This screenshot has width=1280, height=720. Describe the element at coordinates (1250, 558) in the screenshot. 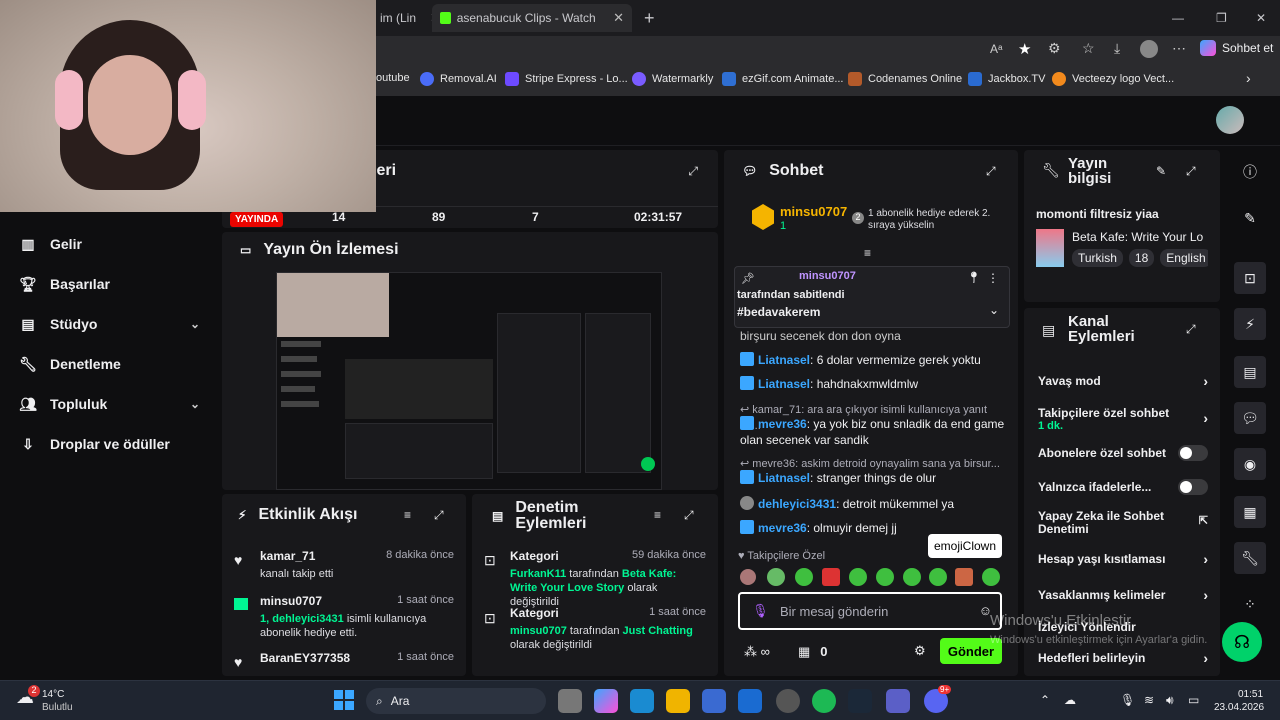

I see `wrench-icon: 🔧︎` at that location.